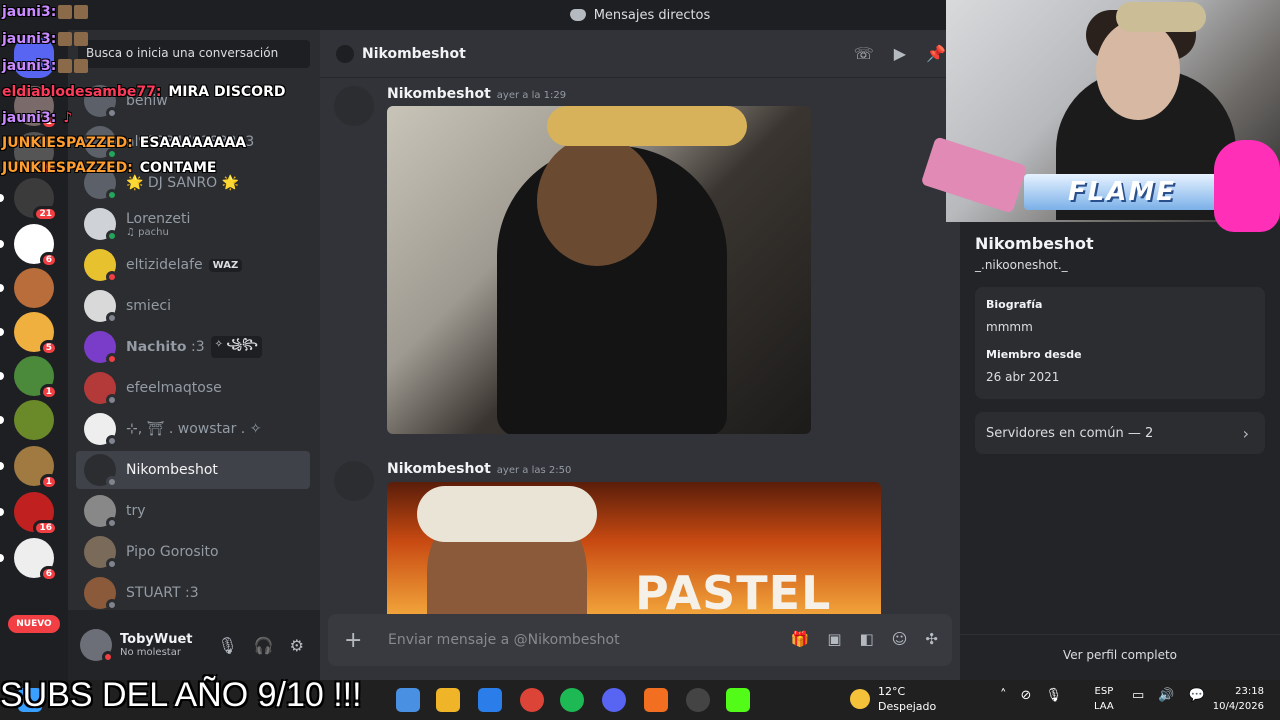 The height and width of the screenshot is (720, 1280). What do you see at coordinates (1053, 695) in the screenshot?
I see `microphone-tray-icon: 🎙` at bounding box center [1053, 695].